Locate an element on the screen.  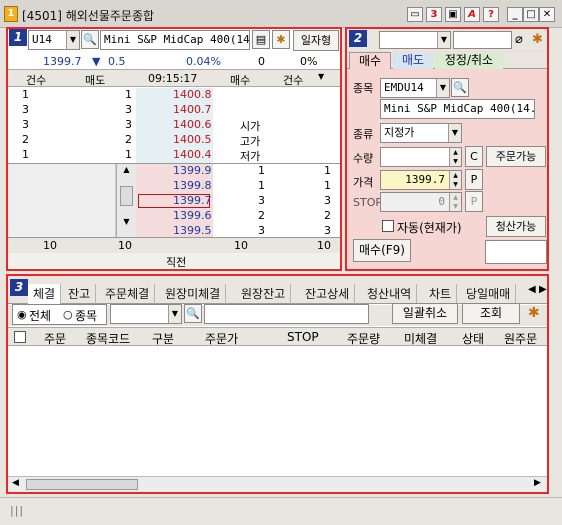
tab-balance-detail: 잔고상세 is located at coordinates (328, 294).